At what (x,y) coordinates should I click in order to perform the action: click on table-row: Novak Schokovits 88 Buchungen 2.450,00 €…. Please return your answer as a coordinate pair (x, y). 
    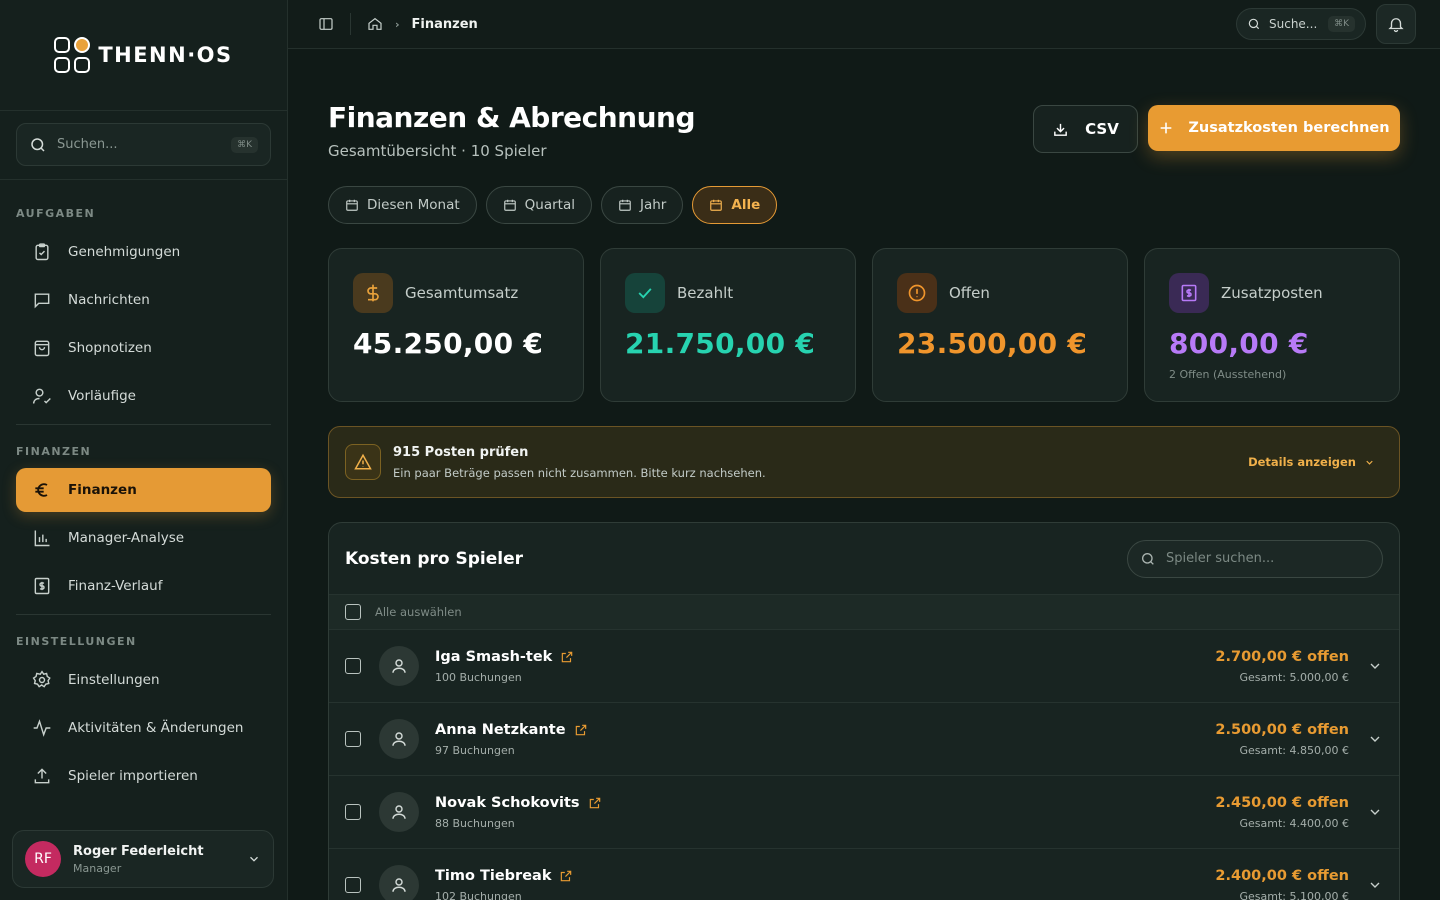
    Looking at the image, I should click on (864, 812).